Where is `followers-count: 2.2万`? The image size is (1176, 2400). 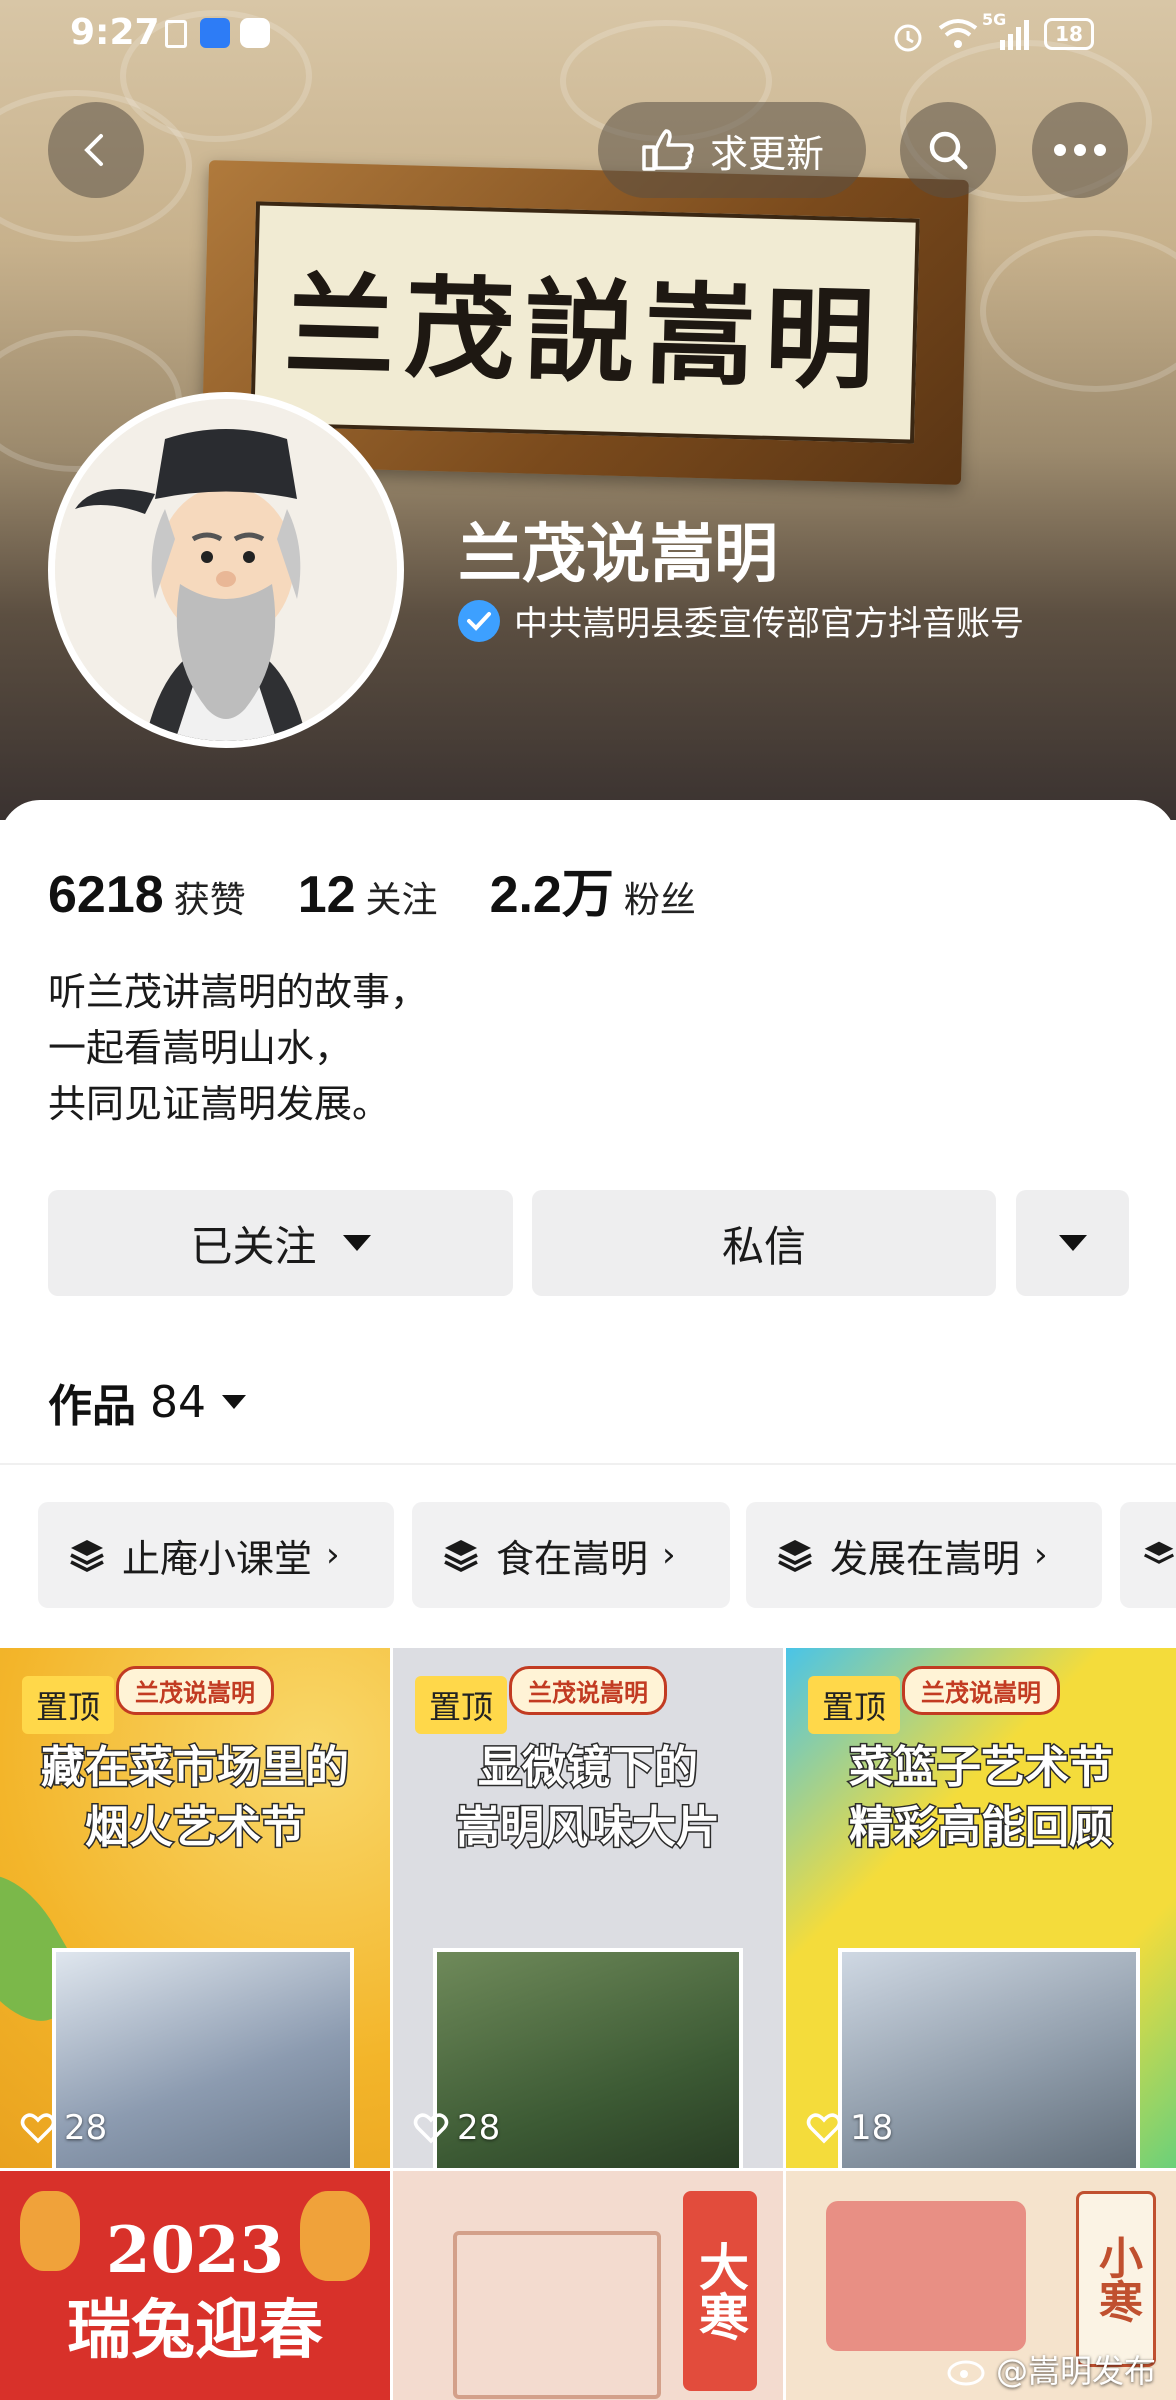 followers-count: 2.2万 is located at coordinates (552, 889).